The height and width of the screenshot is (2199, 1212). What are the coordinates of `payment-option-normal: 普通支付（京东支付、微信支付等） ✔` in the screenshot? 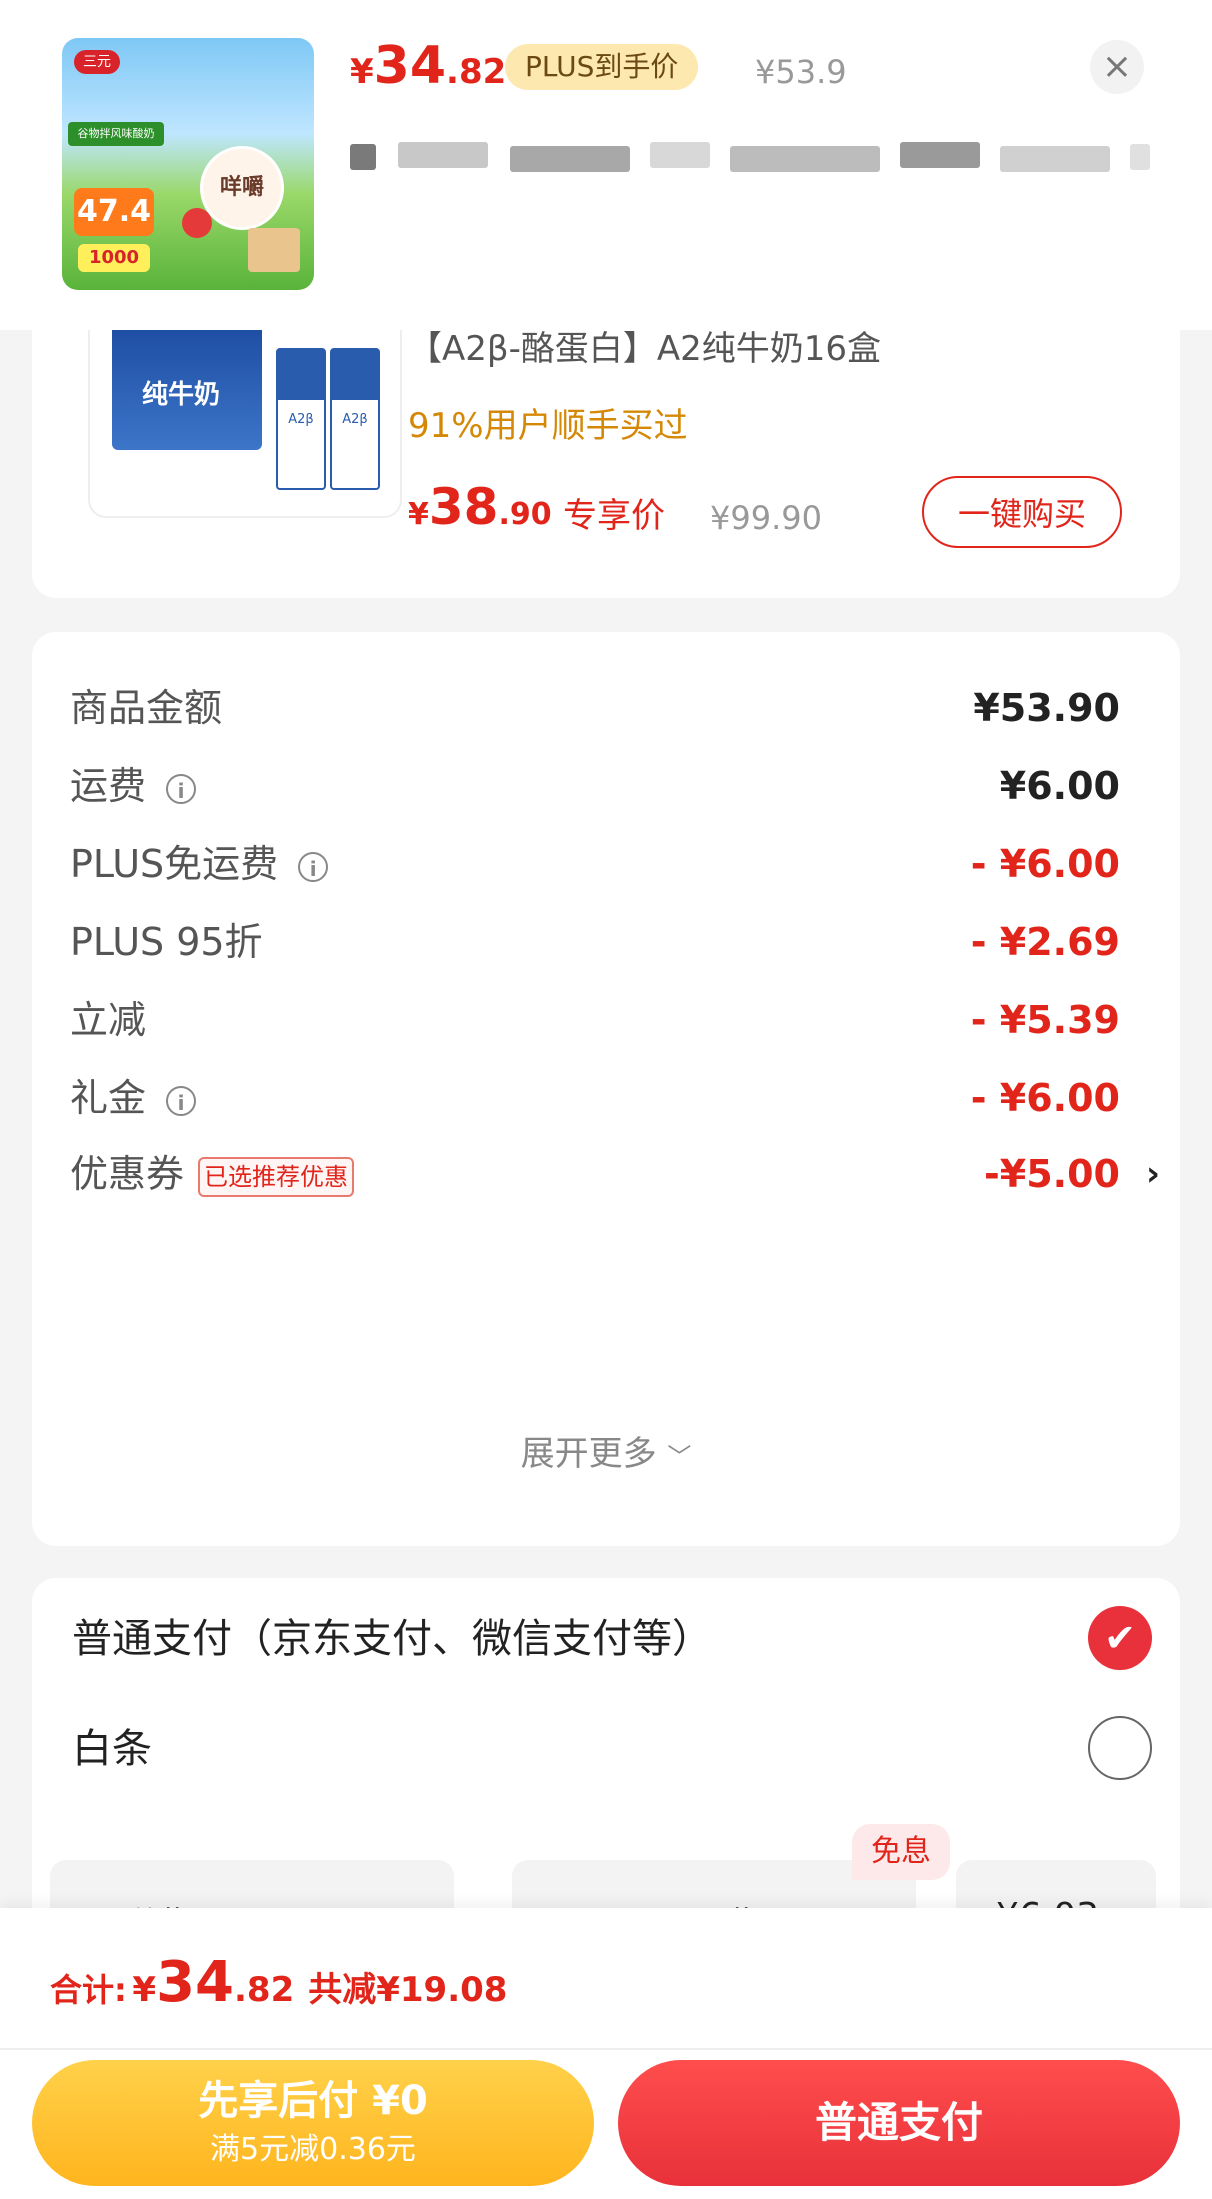 It's located at (612, 1639).